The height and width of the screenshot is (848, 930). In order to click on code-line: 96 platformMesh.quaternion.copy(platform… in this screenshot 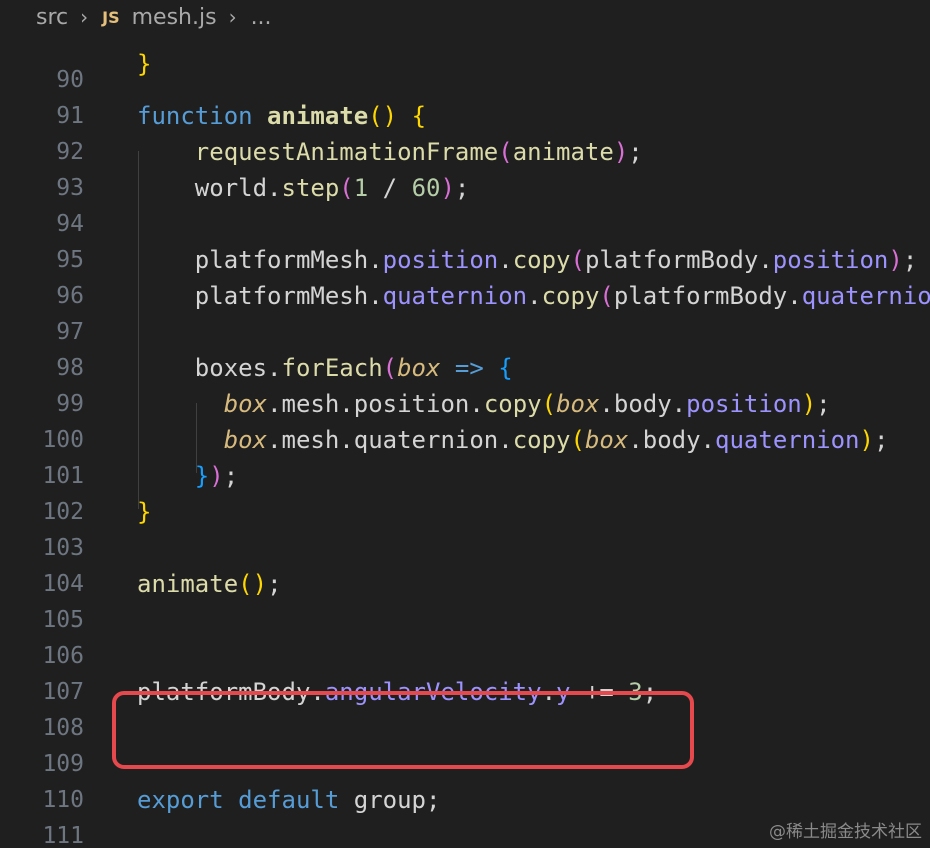, I will do `click(465, 296)`.